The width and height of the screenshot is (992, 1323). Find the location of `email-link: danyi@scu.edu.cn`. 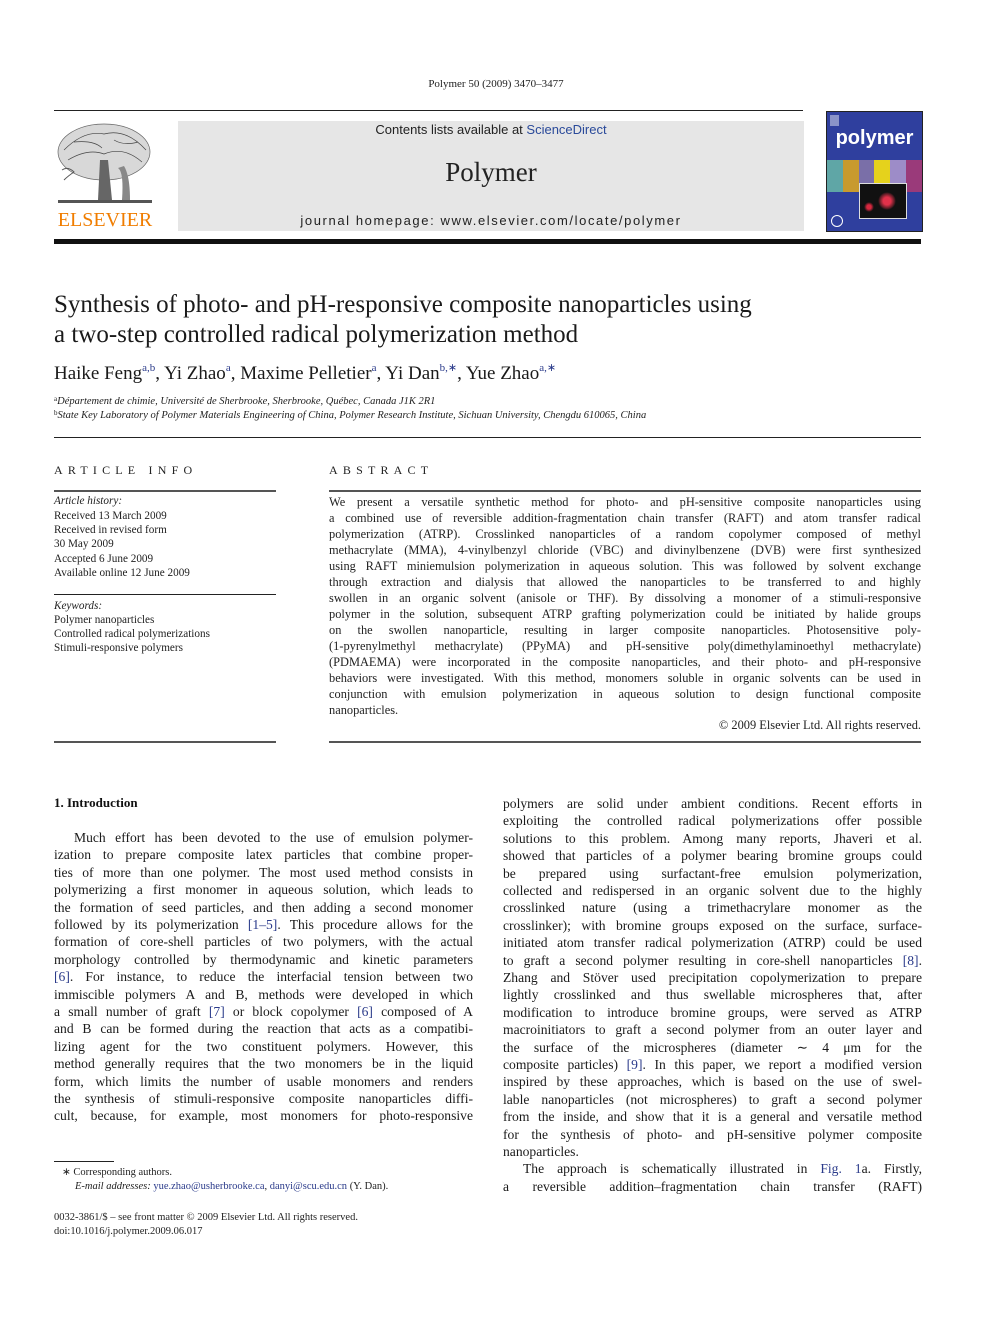

email-link: danyi@scu.edu.cn is located at coordinates (308, 1186).